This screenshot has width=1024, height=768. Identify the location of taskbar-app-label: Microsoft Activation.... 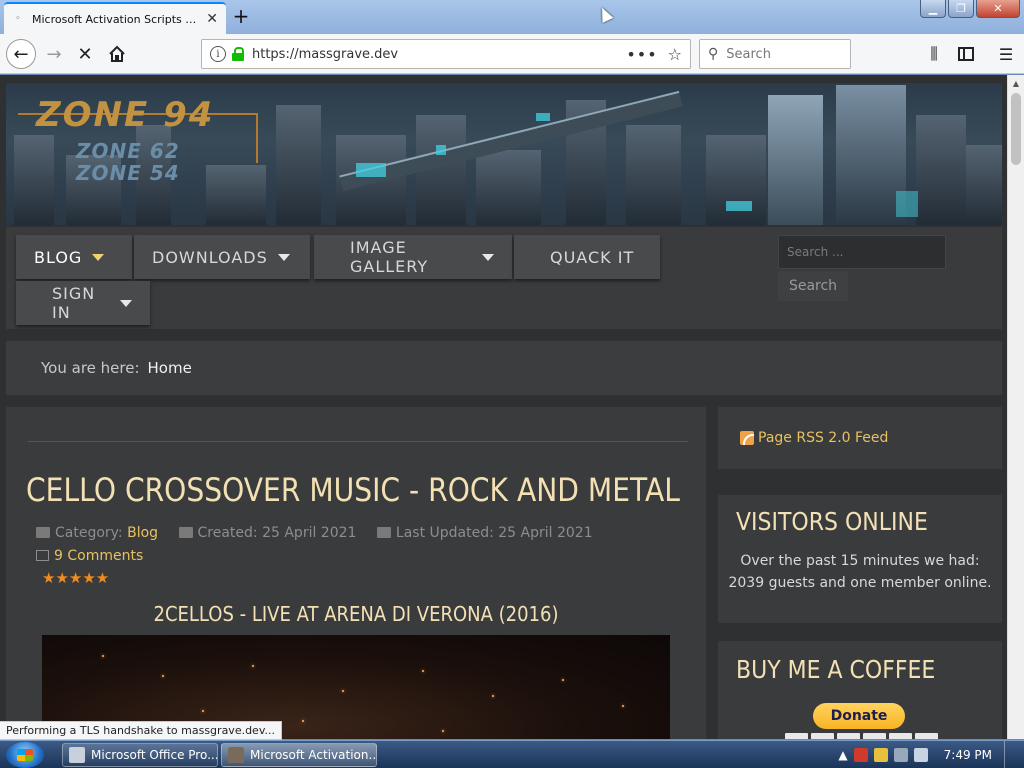
(313, 755).